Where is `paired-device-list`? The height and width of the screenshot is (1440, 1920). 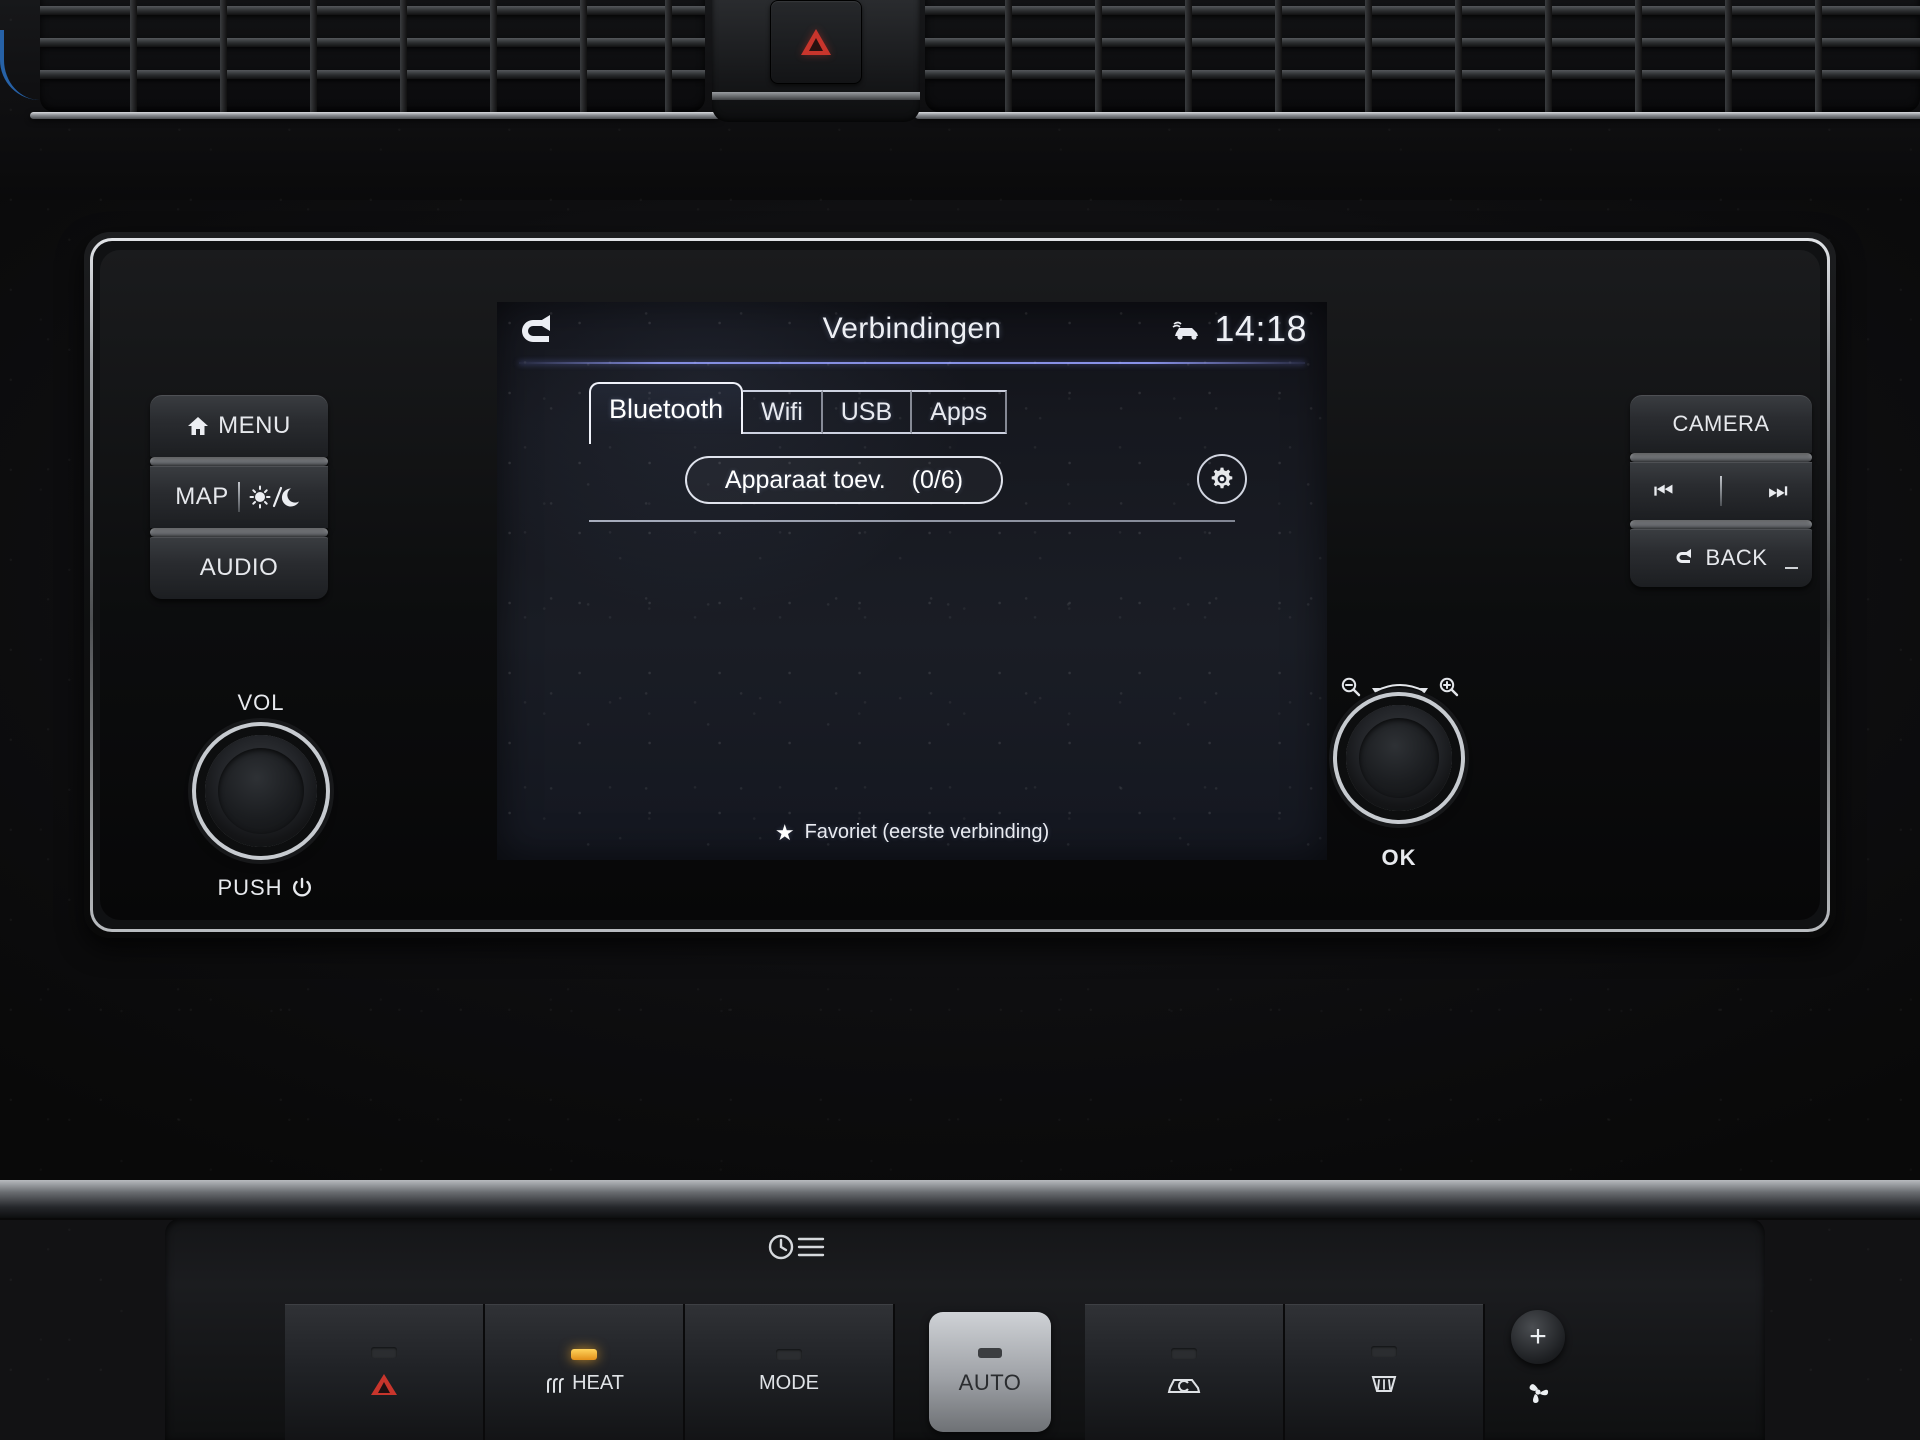 paired-device-list is located at coordinates (912, 652).